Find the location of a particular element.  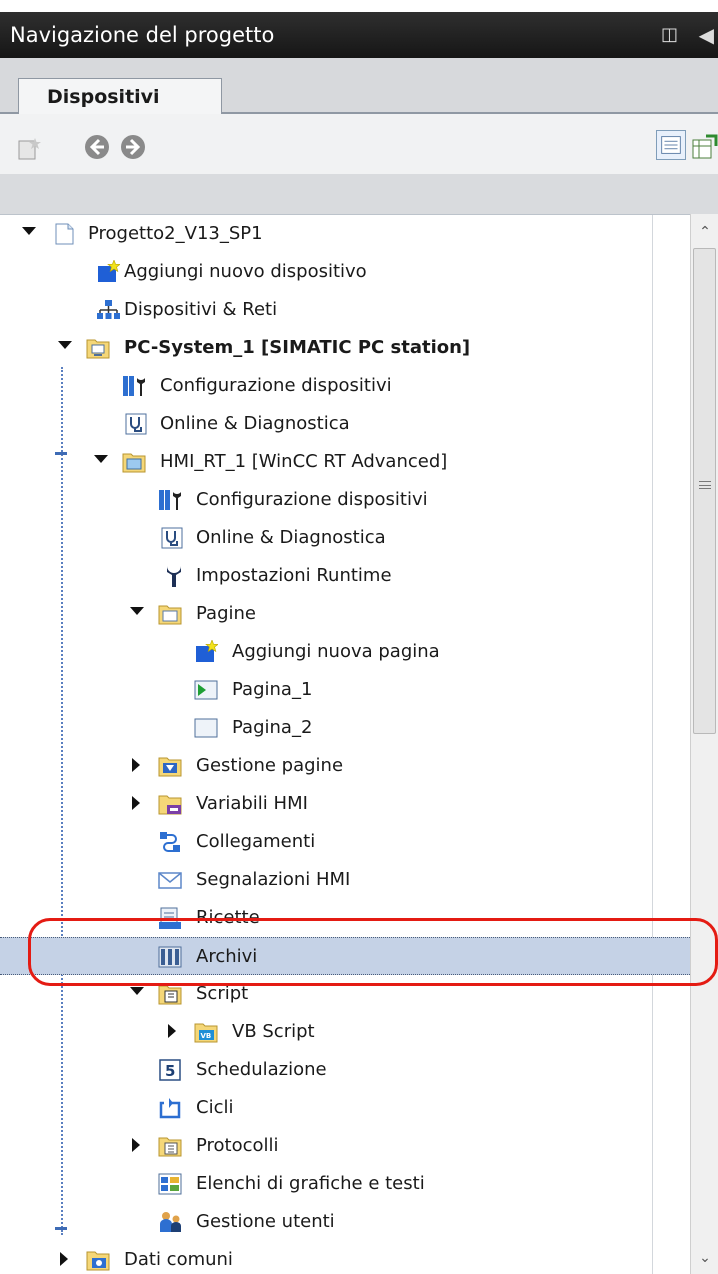

scrollbar-grip-icon is located at coordinates (705, 485).